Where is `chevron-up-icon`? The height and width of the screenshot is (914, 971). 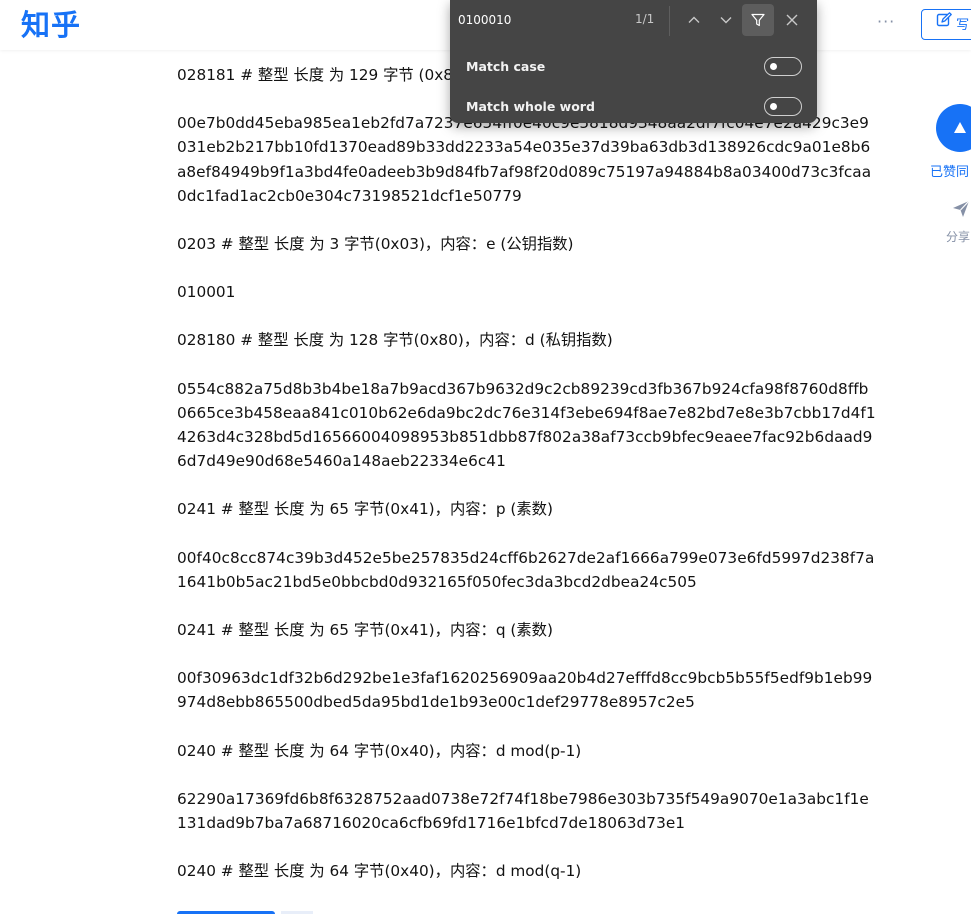
chevron-up-icon is located at coordinates (694, 19).